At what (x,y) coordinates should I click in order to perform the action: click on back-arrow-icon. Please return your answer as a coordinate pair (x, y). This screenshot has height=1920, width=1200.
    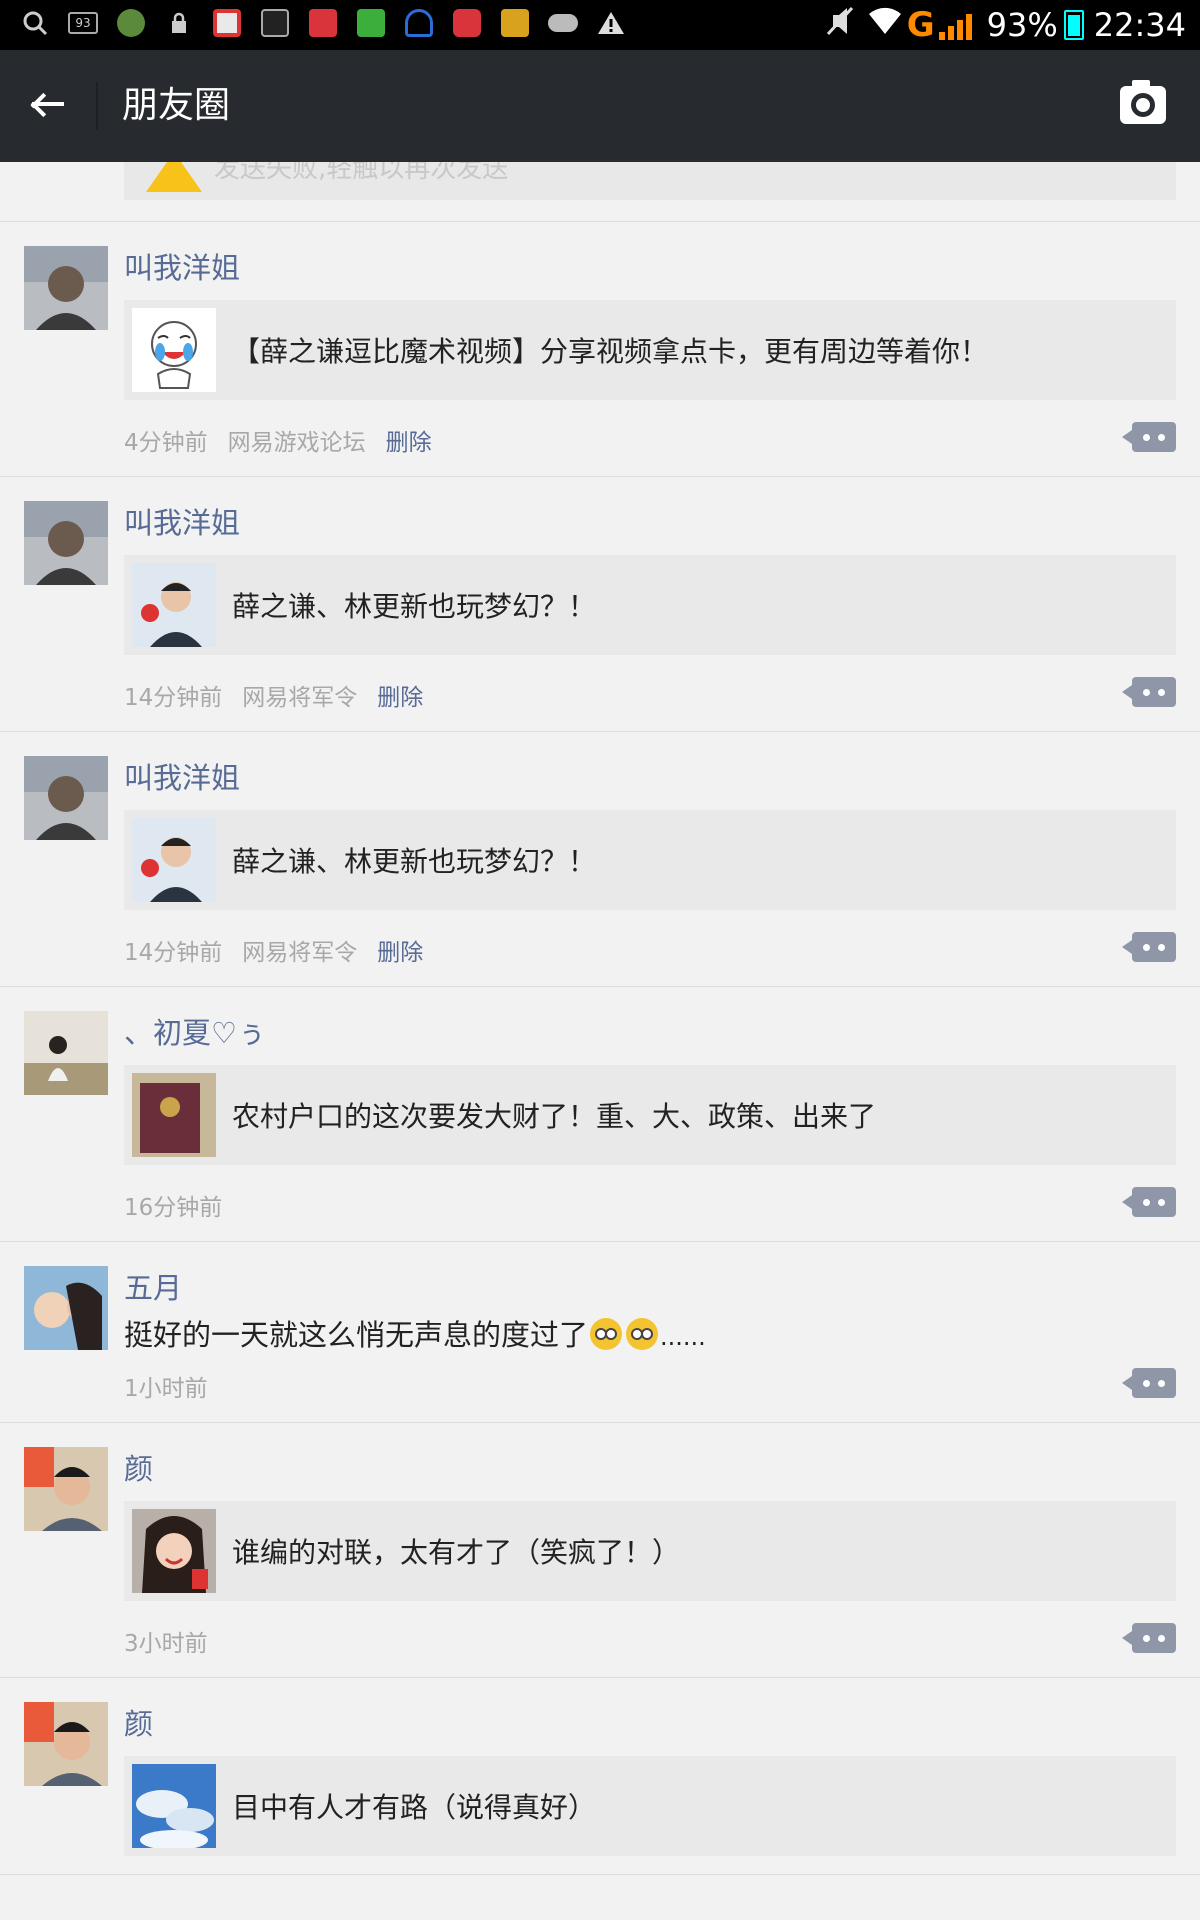
    Looking at the image, I should click on (48, 104).